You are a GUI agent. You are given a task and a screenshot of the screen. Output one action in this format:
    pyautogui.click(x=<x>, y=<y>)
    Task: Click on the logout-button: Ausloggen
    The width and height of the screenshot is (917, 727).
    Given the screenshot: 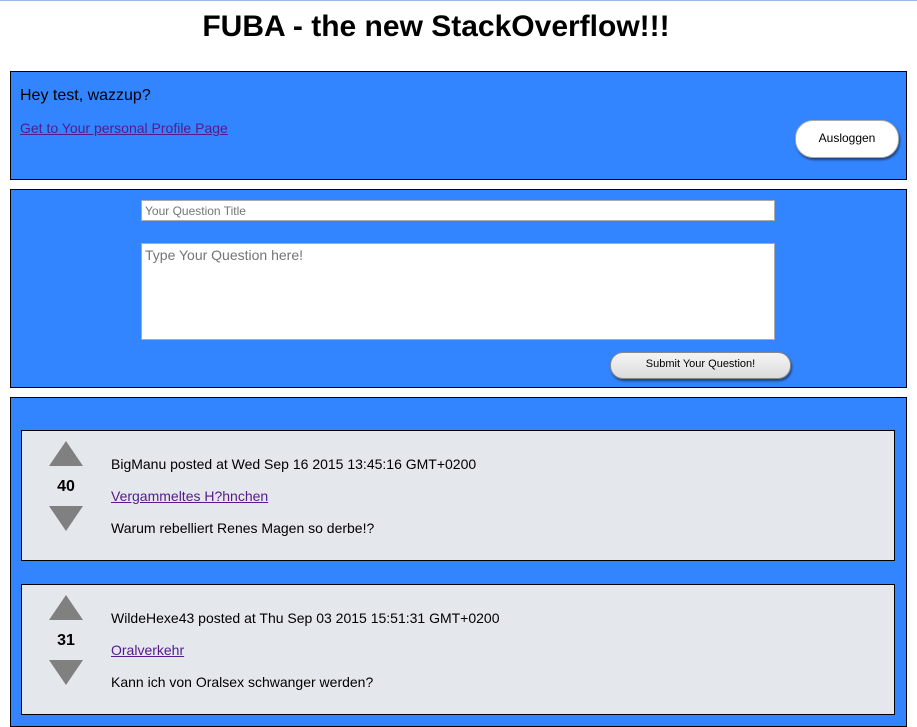 What is the action you would take?
    pyautogui.click(x=847, y=139)
    